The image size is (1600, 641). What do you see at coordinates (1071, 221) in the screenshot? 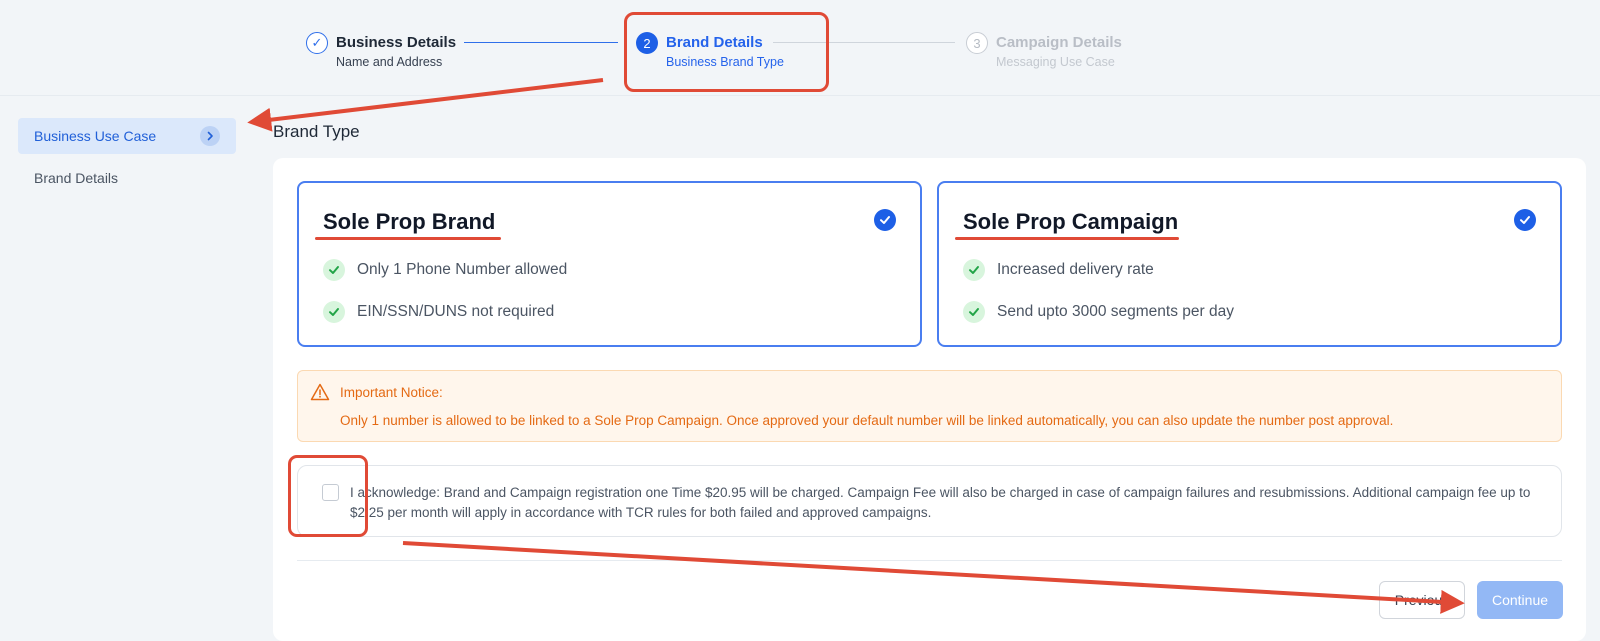
I see `card-title: Sole Prop Campaign` at bounding box center [1071, 221].